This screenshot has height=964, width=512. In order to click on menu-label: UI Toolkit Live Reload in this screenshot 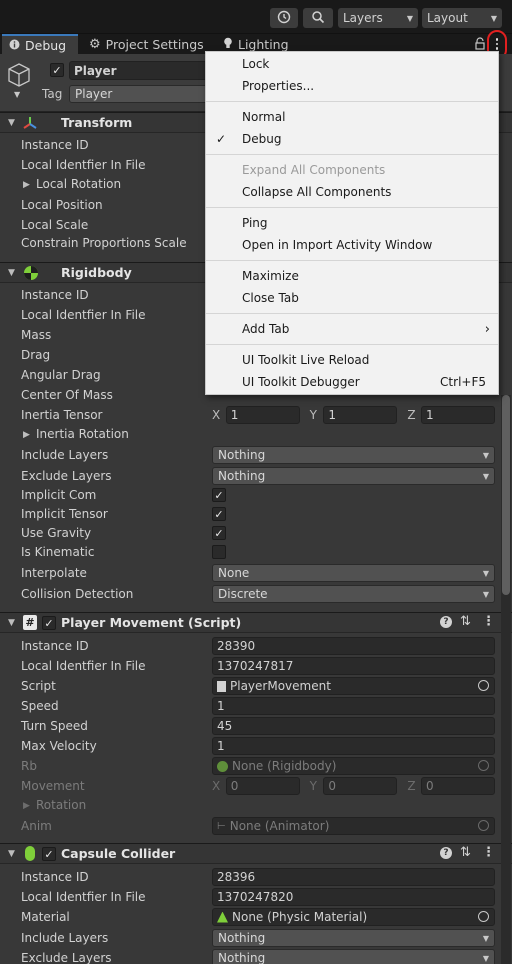, I will do `click(306, 360)`.